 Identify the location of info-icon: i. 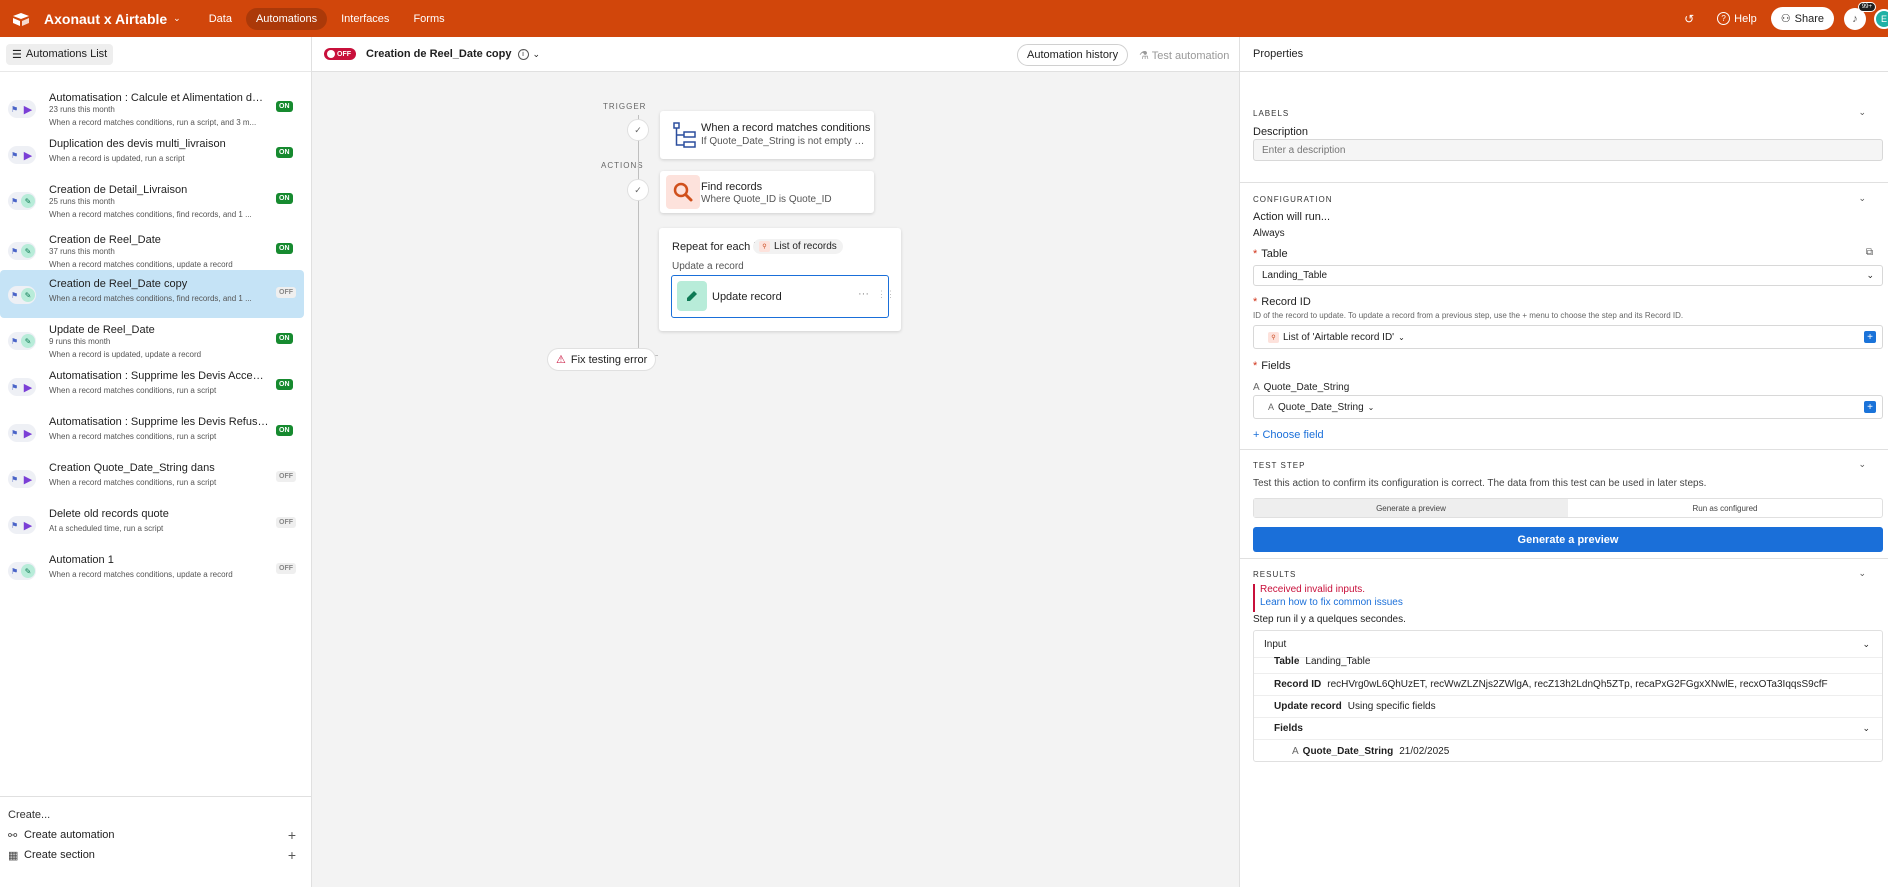
(523, 54).